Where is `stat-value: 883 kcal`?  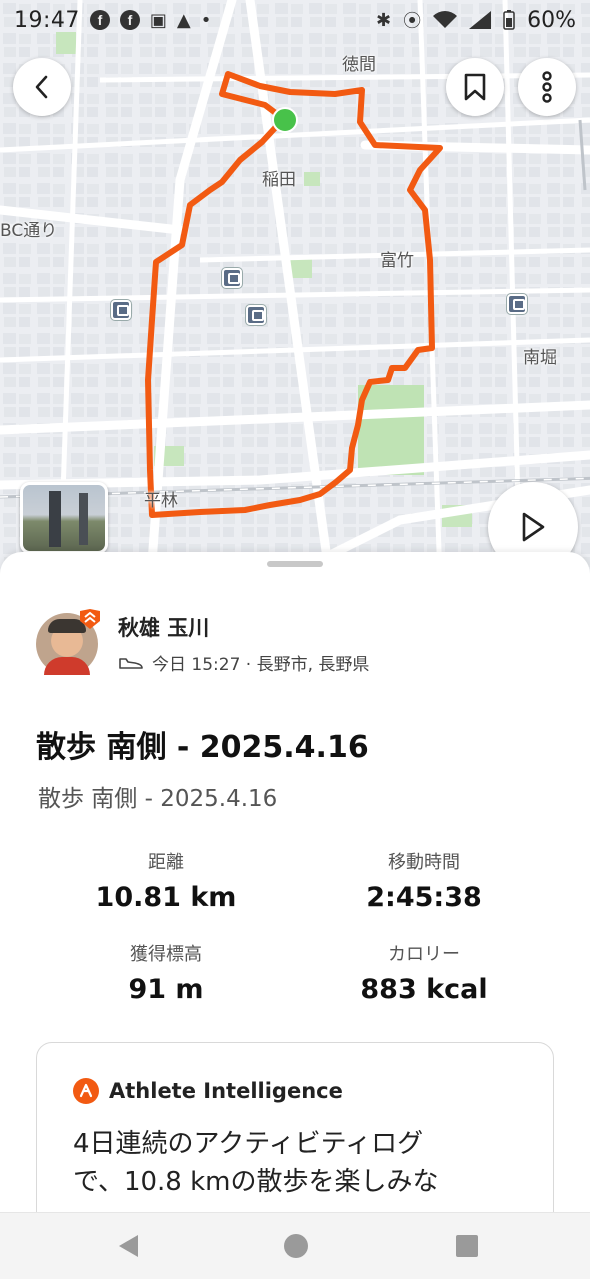
stat-value: 883 kcal is located at coordinates (424, 989).